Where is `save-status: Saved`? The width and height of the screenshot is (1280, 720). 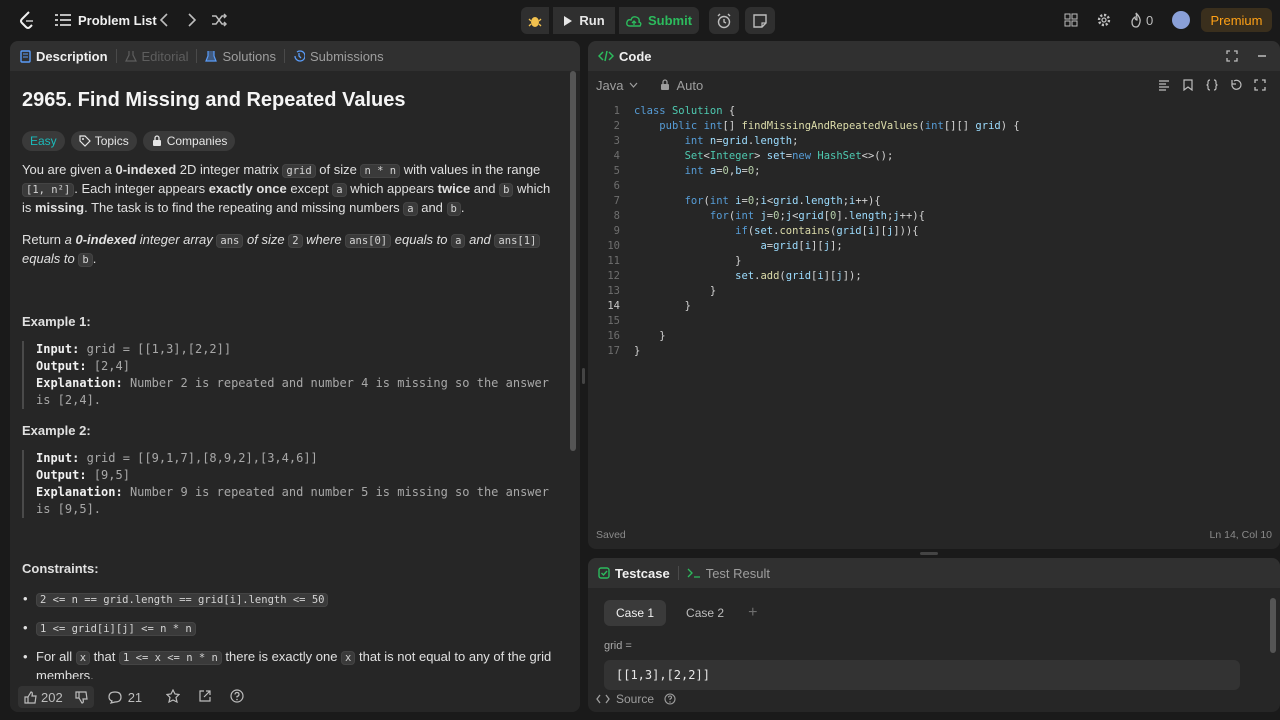
save-status: Saved is located at coordinates (611, 535).